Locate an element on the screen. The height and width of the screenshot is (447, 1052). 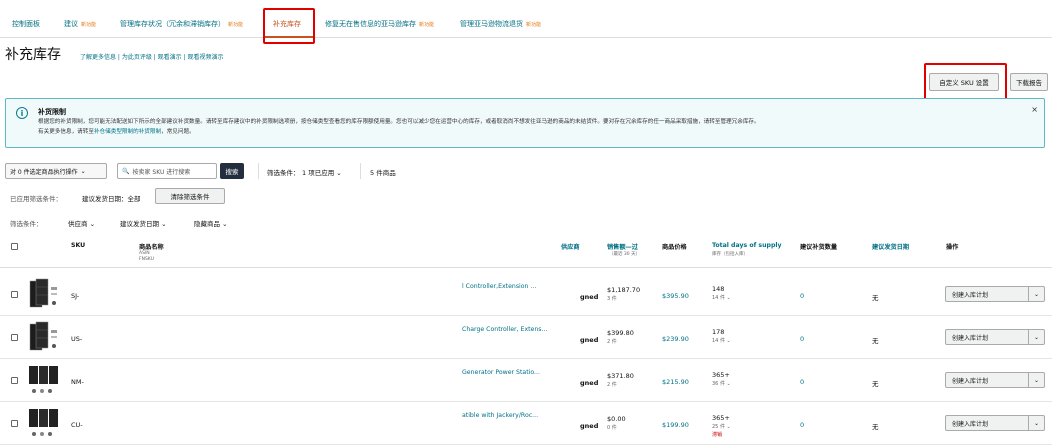
alert-heading: 补货限制 is located at coordinates (52, 112).